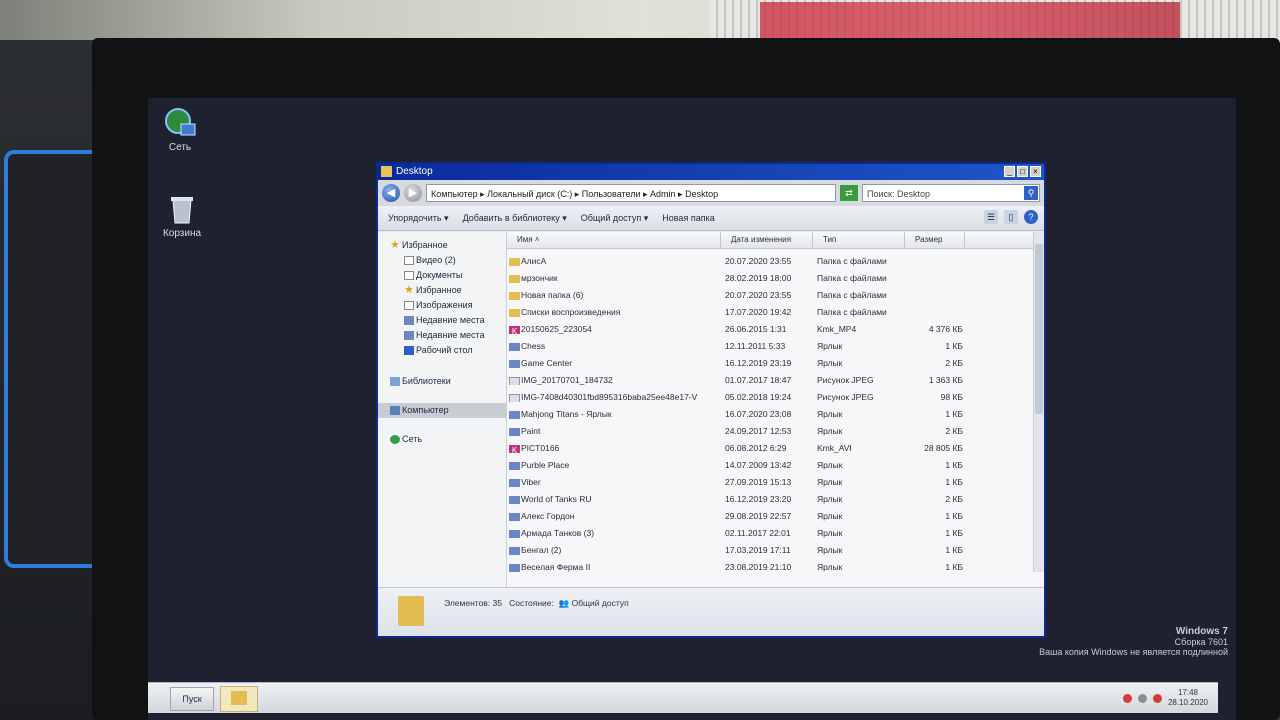 The width and height of the screenshot is (1280, 720). What do you see at coordinates (991, 217) in the screenshot?
I see `view-options-icon: ☰` at bounding box center [991, 217].